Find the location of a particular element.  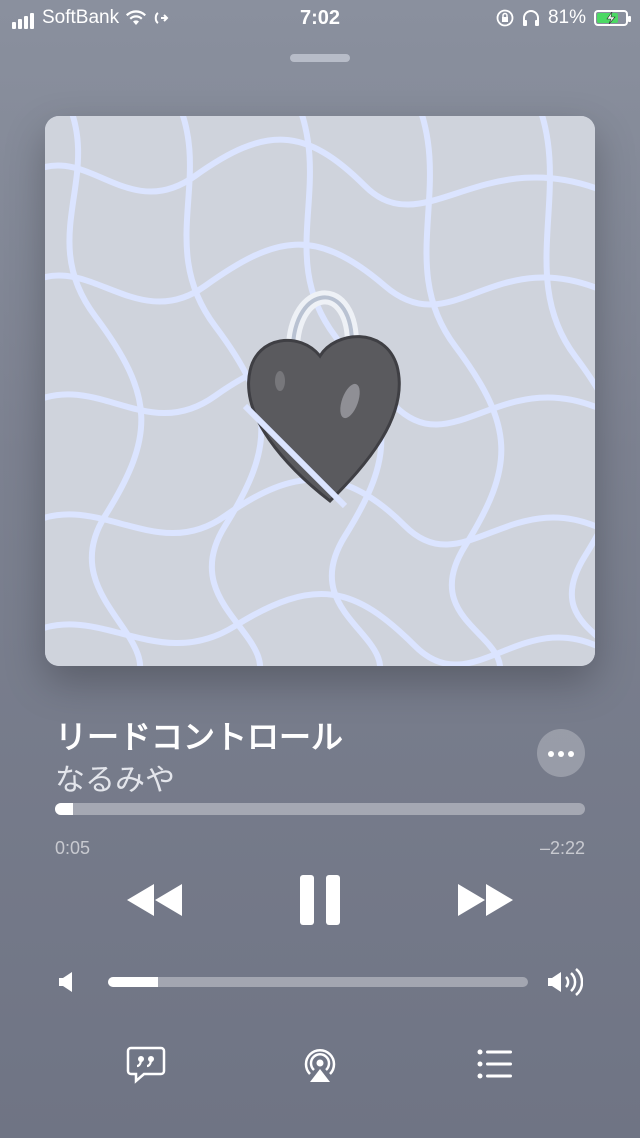

playback-progress-fill is located at coordinates (64, 809).